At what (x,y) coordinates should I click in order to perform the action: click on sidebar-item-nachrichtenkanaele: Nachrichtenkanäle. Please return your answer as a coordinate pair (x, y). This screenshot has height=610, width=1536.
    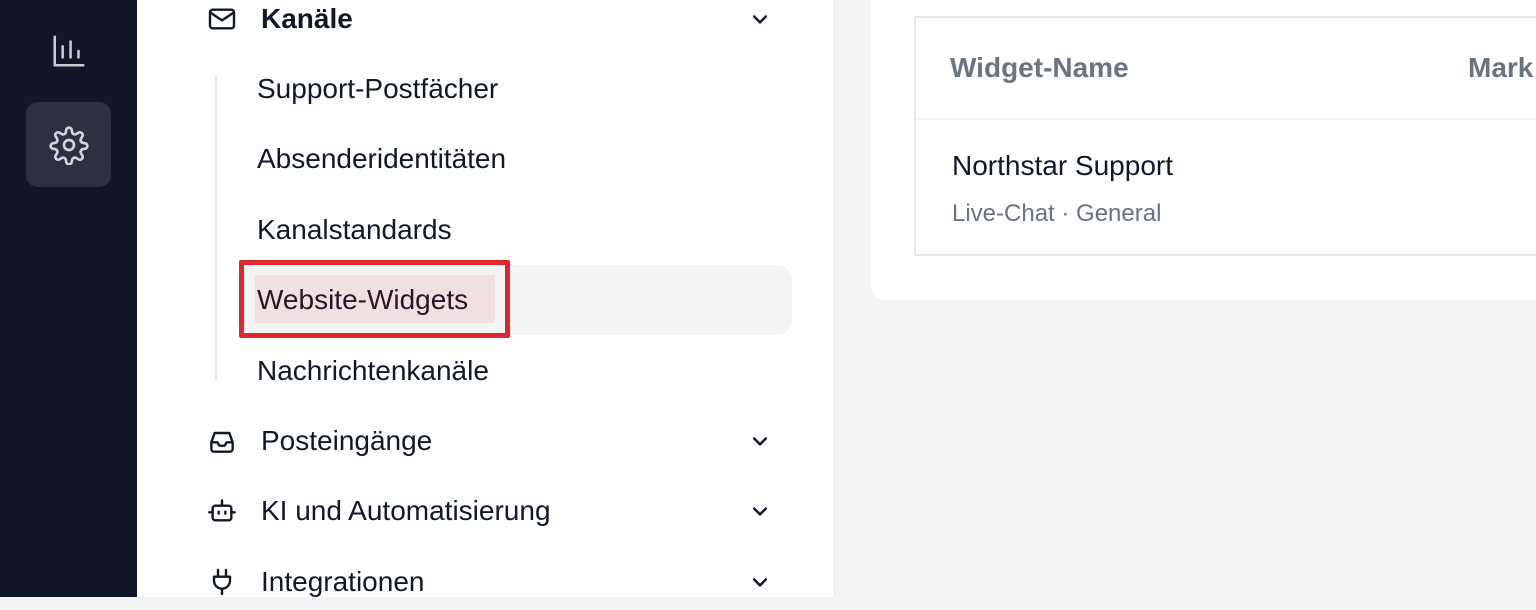
    Looking at the image, I should click on (514, 371).